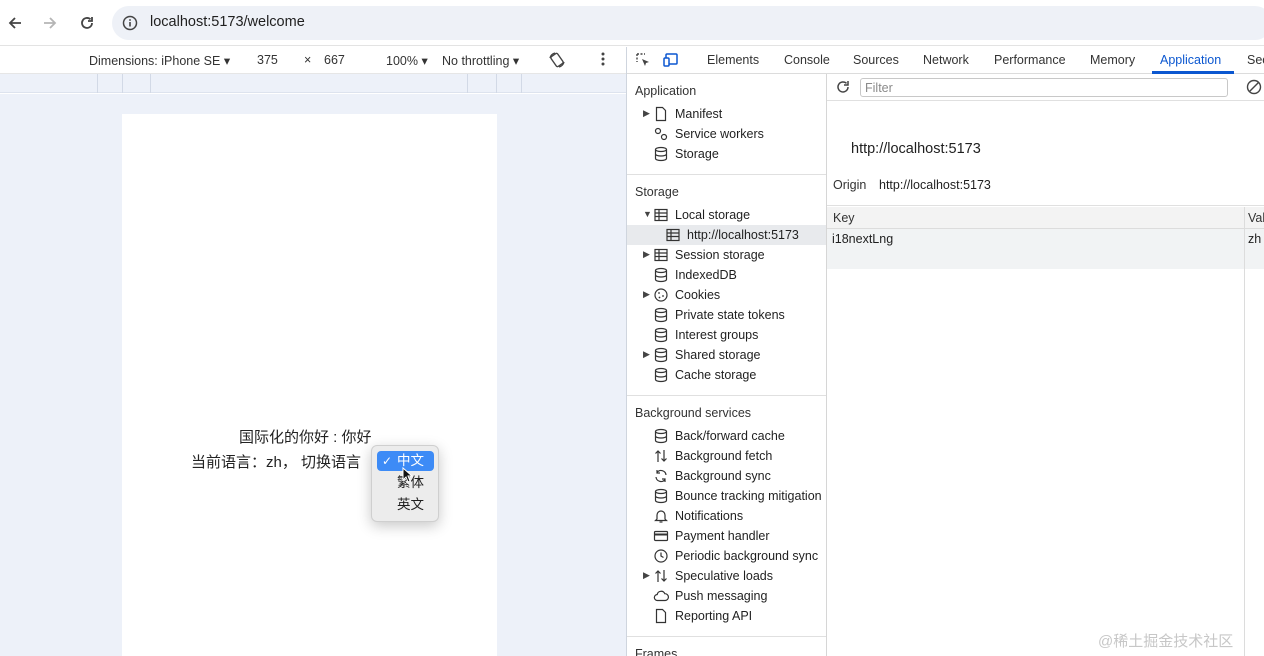 The image size is (1264, 656). I want to click on section-title-frames: Frames, so click(656, 651).